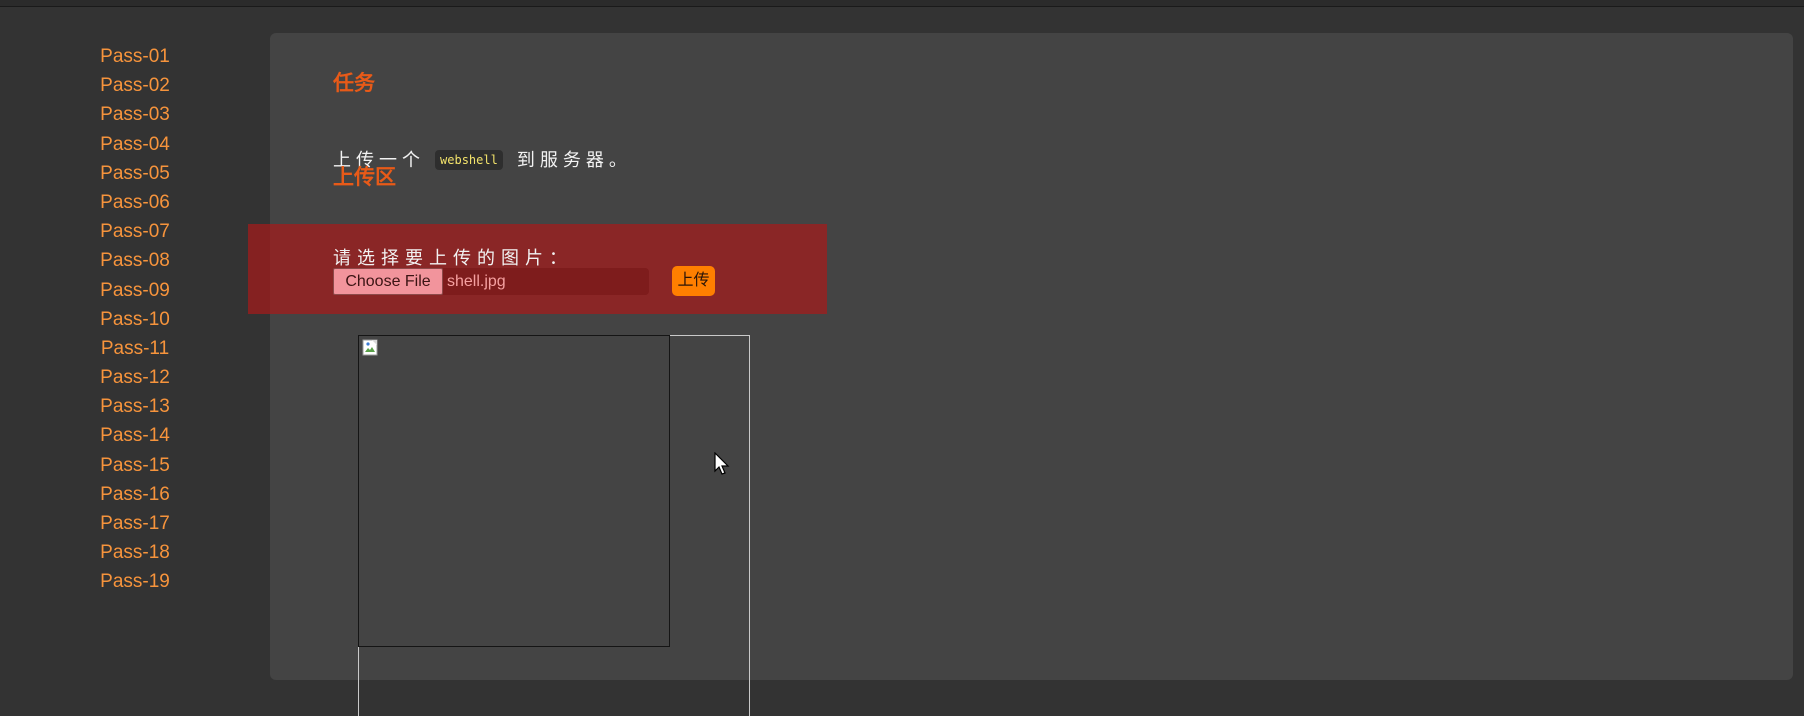 The image size is (1804, 716). I want to click on sidebar-item-pass-09: Pass-09, so click(135, 290).